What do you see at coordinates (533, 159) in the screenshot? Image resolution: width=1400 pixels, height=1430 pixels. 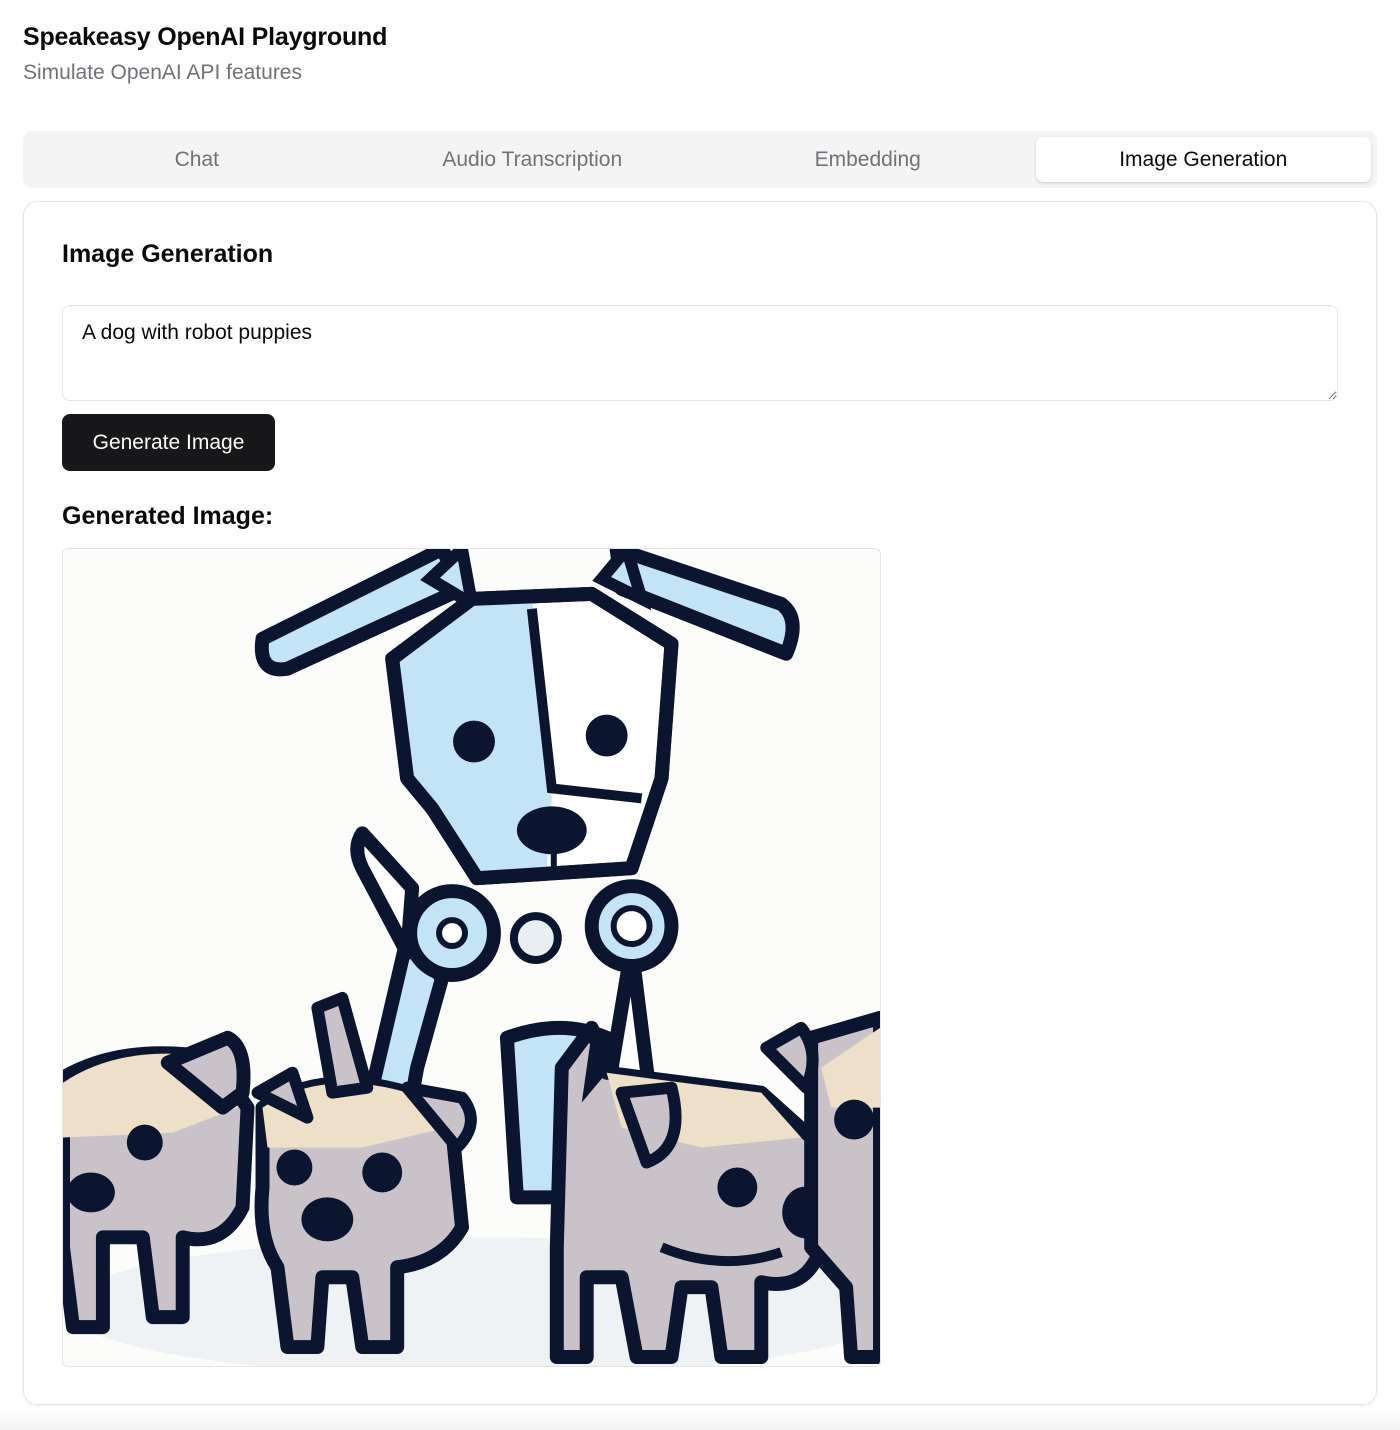 I see `tab-audio-transcription: Audio Transcription` at bounding box center [533, 159].